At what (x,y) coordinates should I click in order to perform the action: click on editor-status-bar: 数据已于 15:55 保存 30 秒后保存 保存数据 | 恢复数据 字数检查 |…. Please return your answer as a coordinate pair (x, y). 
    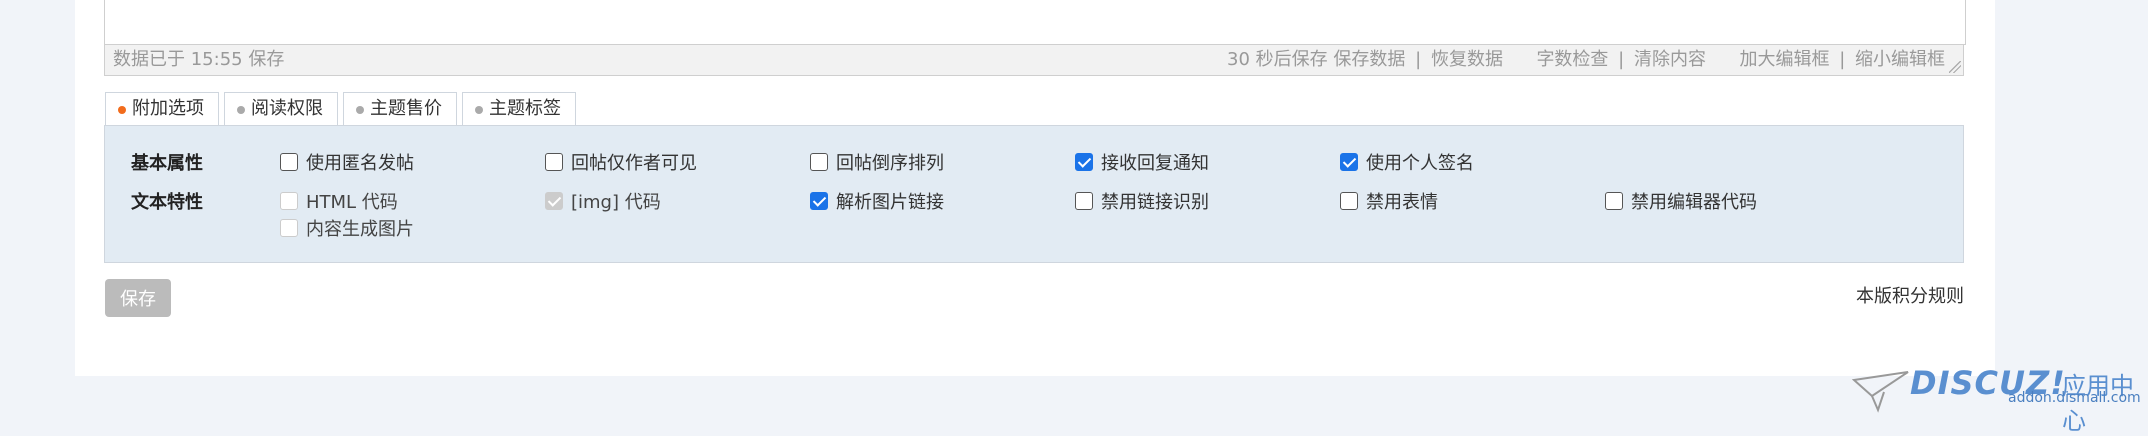
    Looking at the image, I should click on (1034, 60).